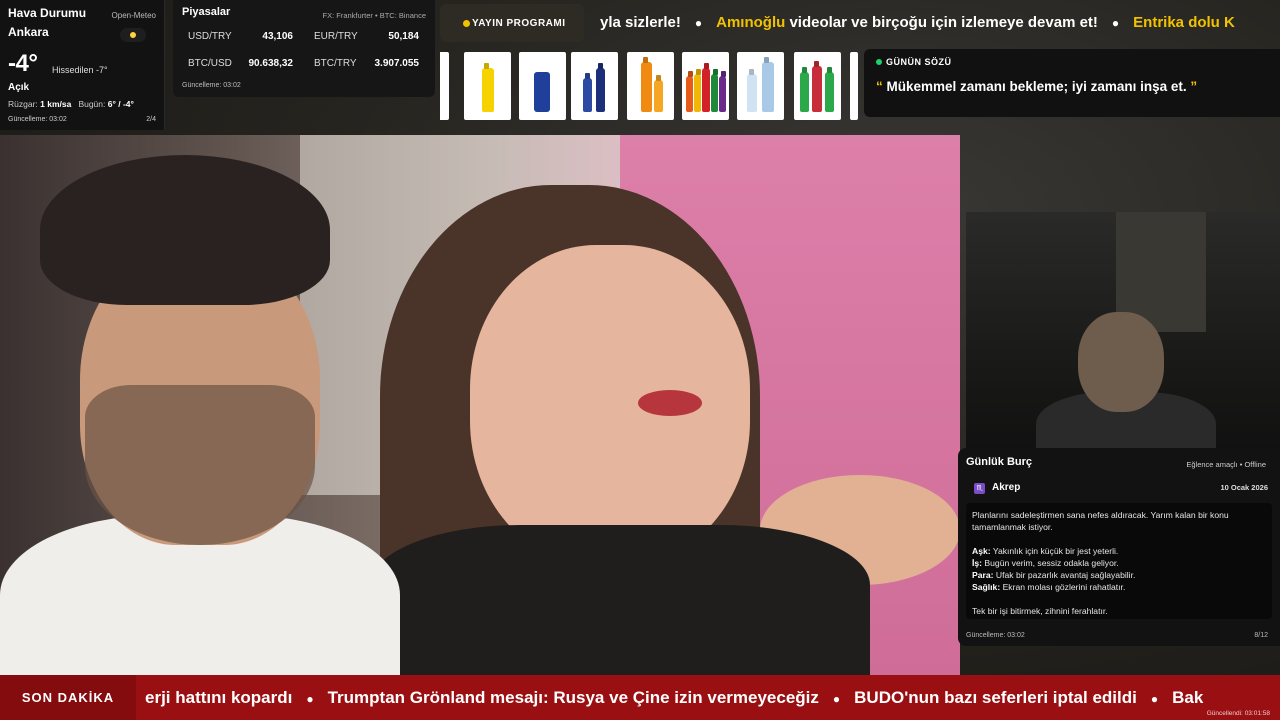 The height and width of the screenshot is (720, 1280). Describe the element at coordinates (1226, 464) in the screenshot. I see `horoscope-meta: Eğlence amaçlı • Offline` at that location.